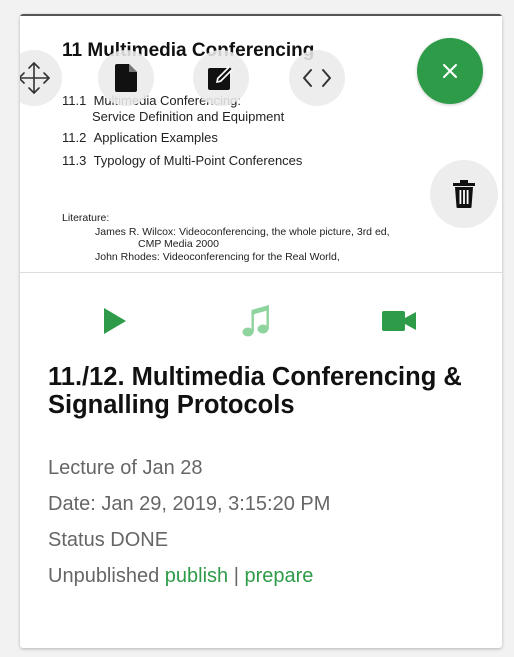 The image size is (514, 657). I want to click on slide-item: 11.3 Typology of Multi-Point Conferences, so click(182, 160).